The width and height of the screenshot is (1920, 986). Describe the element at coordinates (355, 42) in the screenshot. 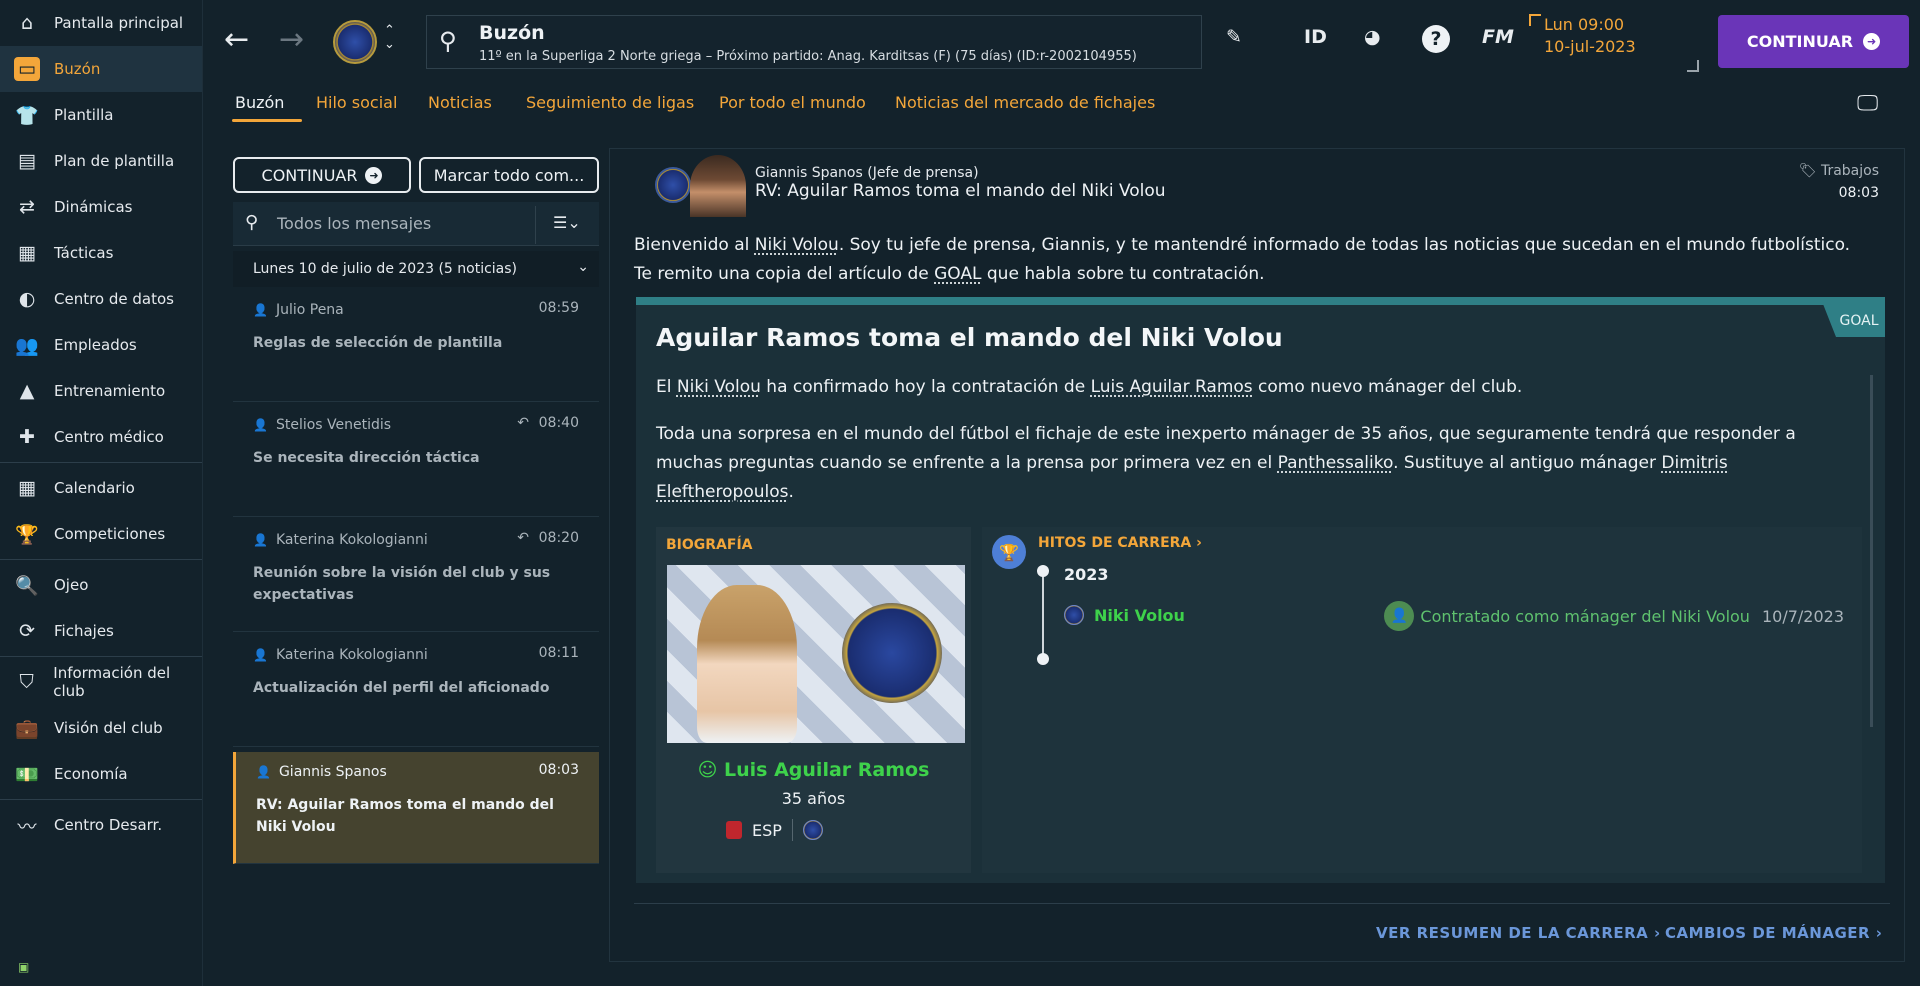

I see `club-crest` at that location.